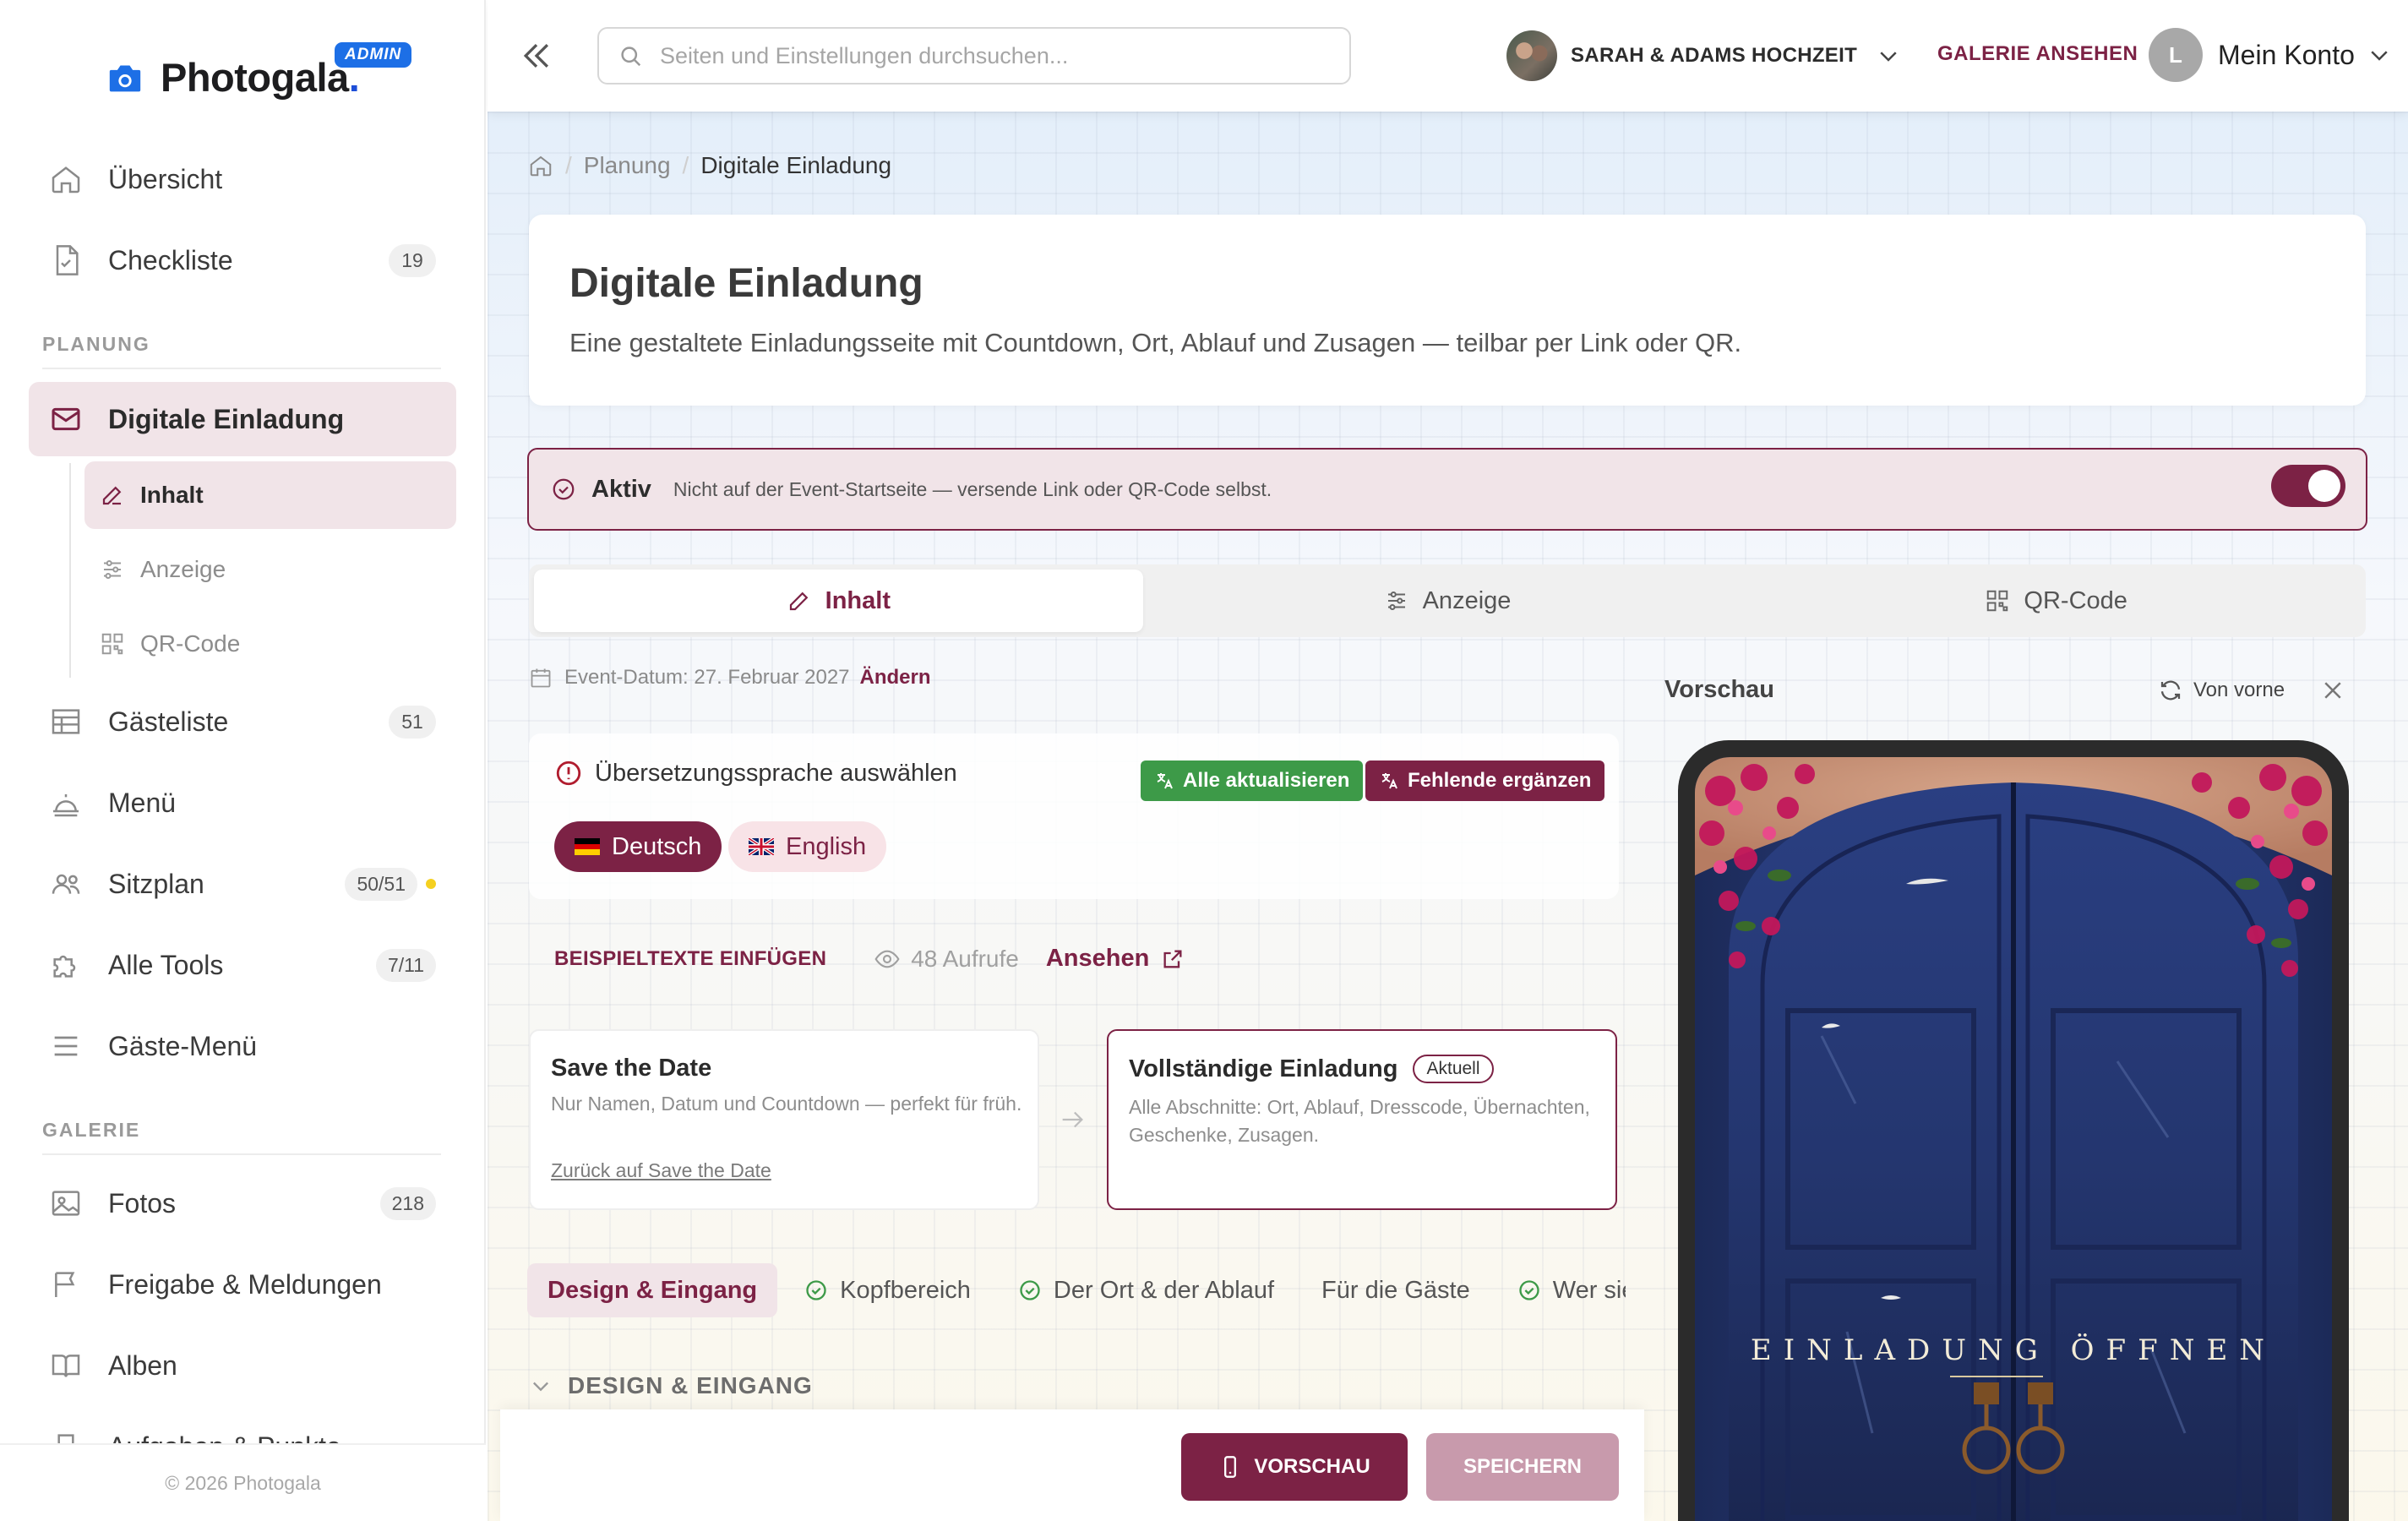  I want to click on sidebar-item-guest-menu: Gäste-Menü, so click(243, 1046).